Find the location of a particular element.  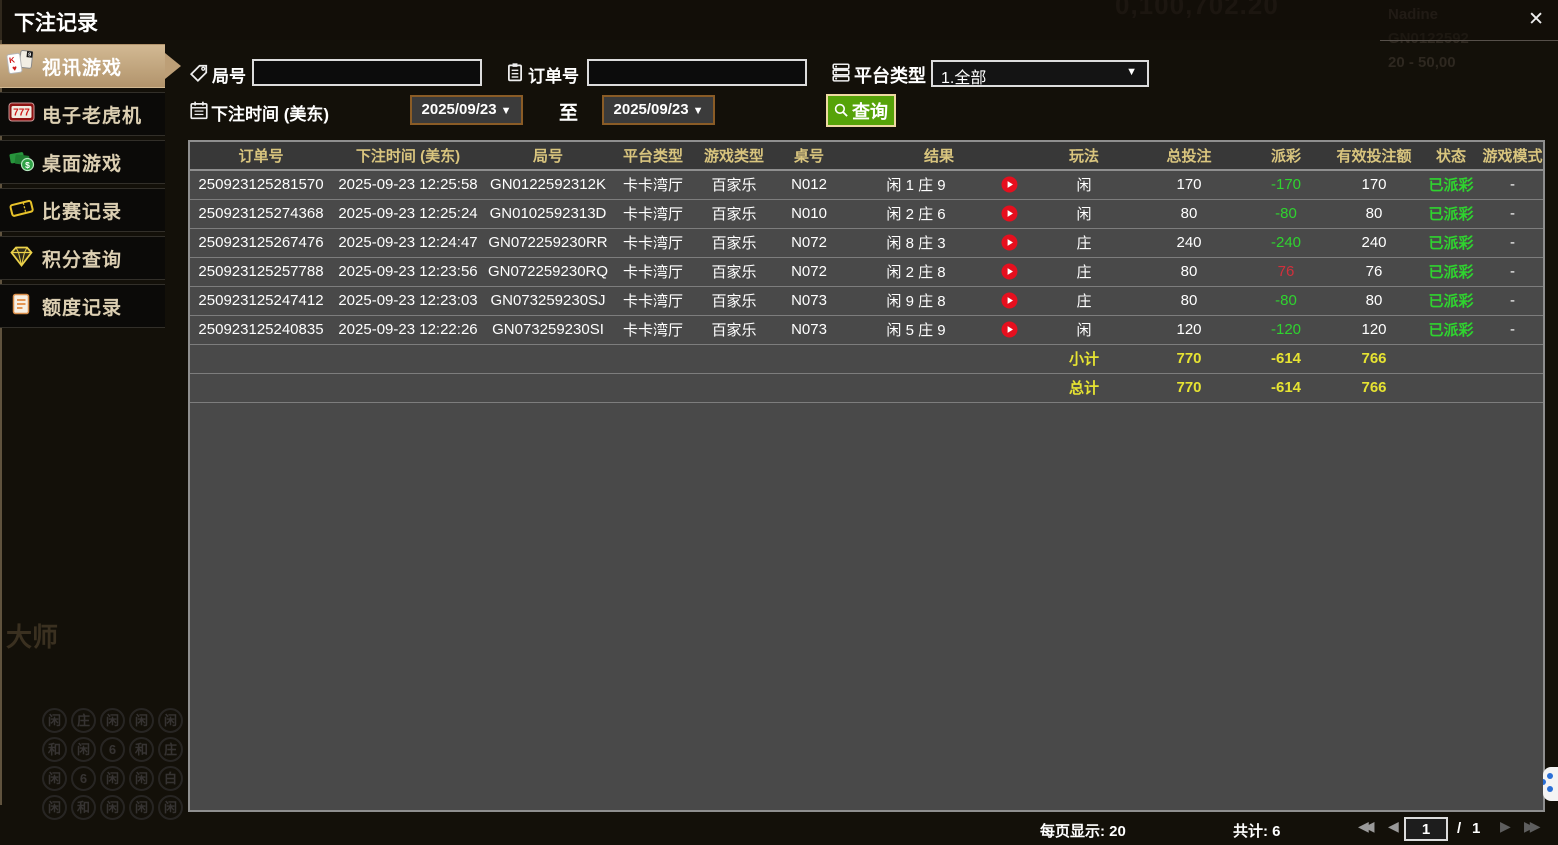

sidebar-item-0: 9 K ♥ 视讯游戏 is located at coordinates (90, 66).